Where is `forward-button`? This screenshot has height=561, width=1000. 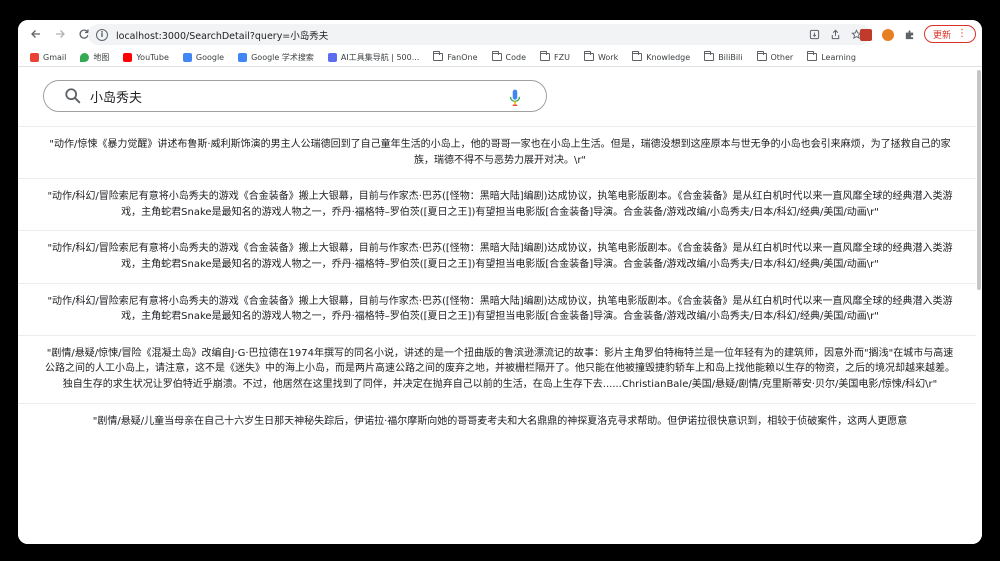 forward-button is located at coordinates (60, 34).